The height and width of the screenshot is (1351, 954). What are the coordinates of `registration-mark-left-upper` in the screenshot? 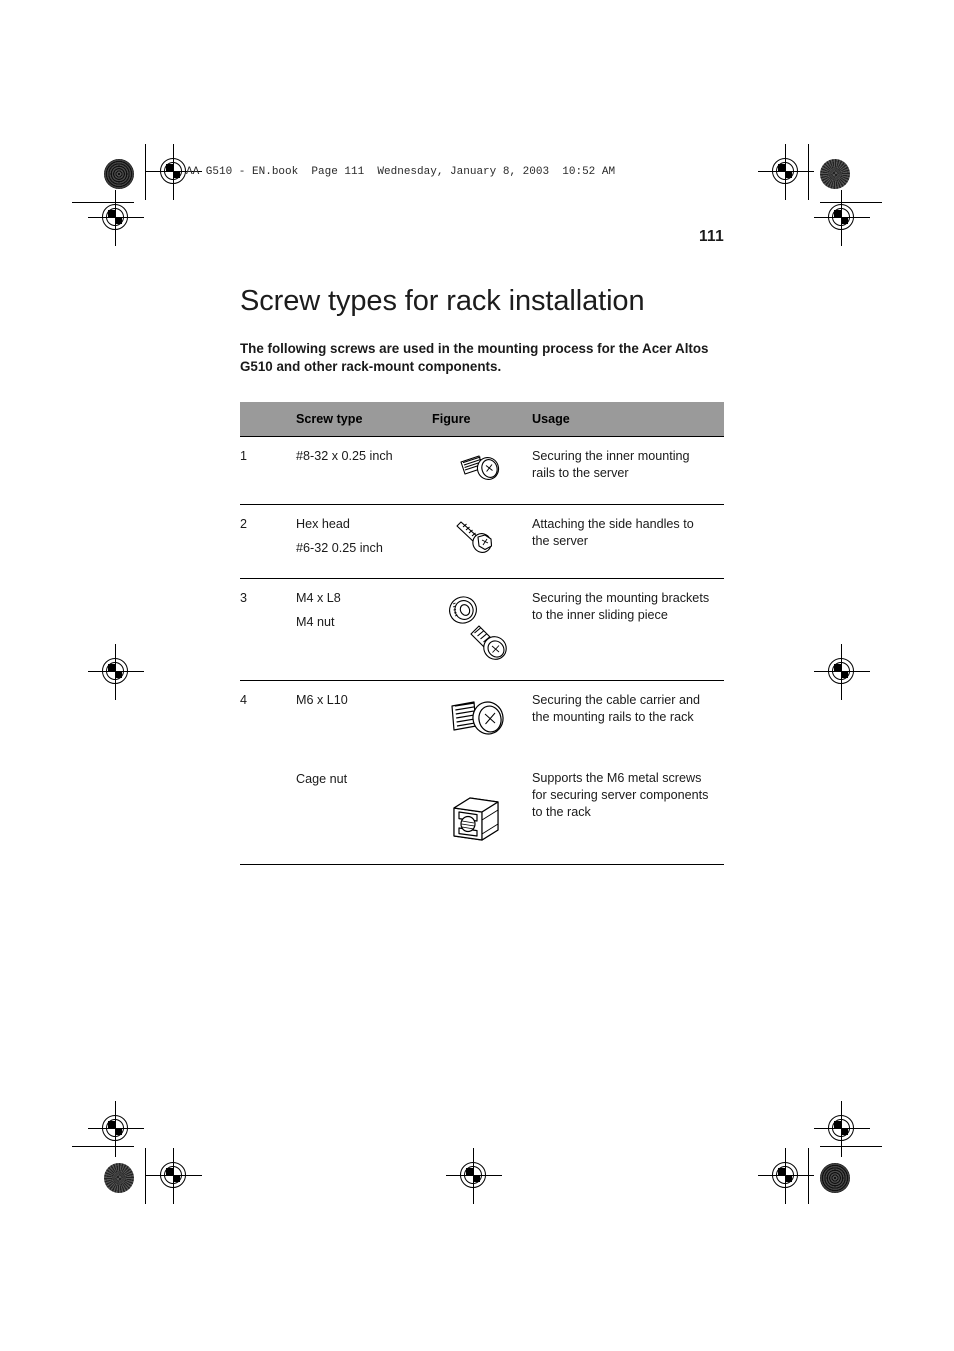 It's located at (116, 218).